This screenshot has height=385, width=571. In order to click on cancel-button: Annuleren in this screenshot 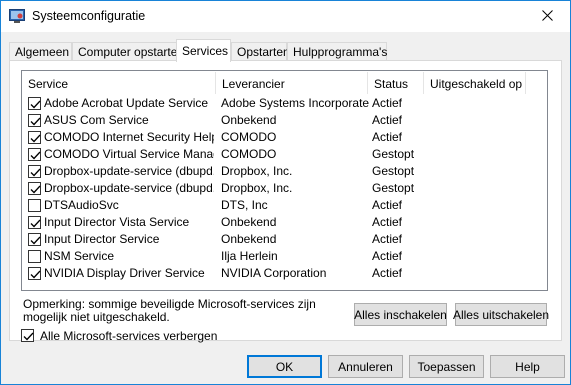, I will do `click(365, 366)`.